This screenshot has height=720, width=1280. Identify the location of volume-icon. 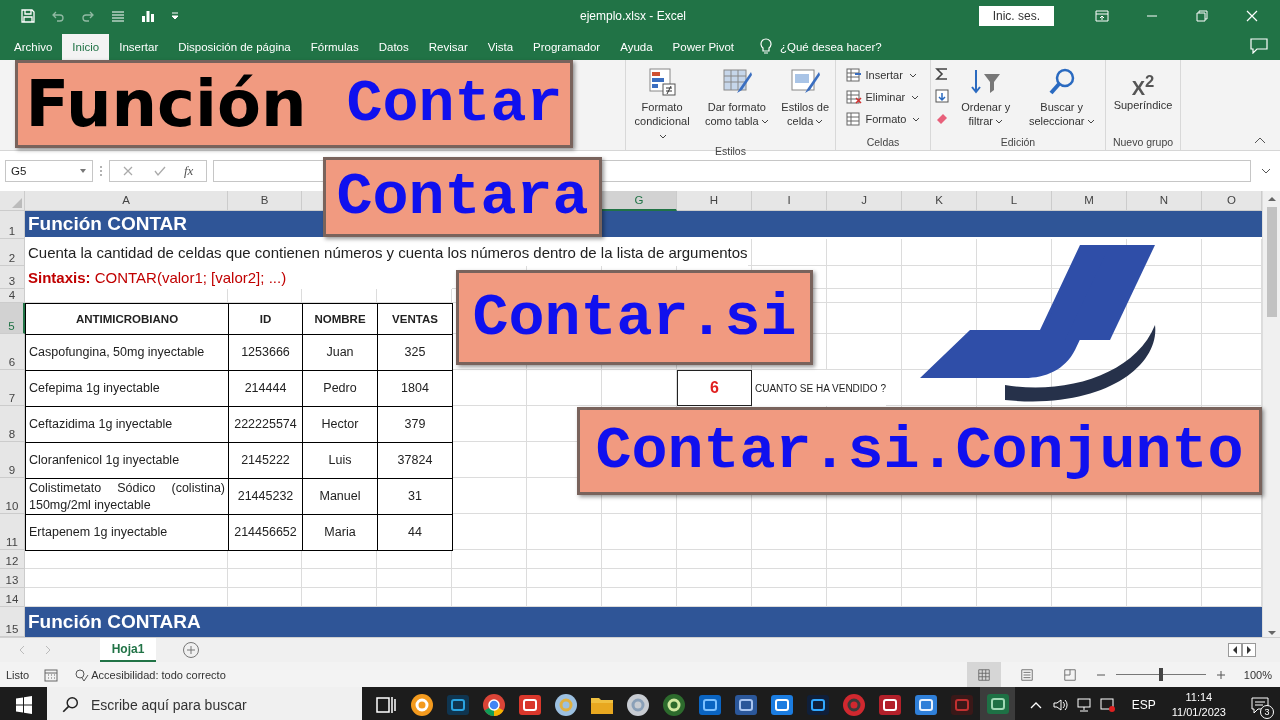
(1059, 704).